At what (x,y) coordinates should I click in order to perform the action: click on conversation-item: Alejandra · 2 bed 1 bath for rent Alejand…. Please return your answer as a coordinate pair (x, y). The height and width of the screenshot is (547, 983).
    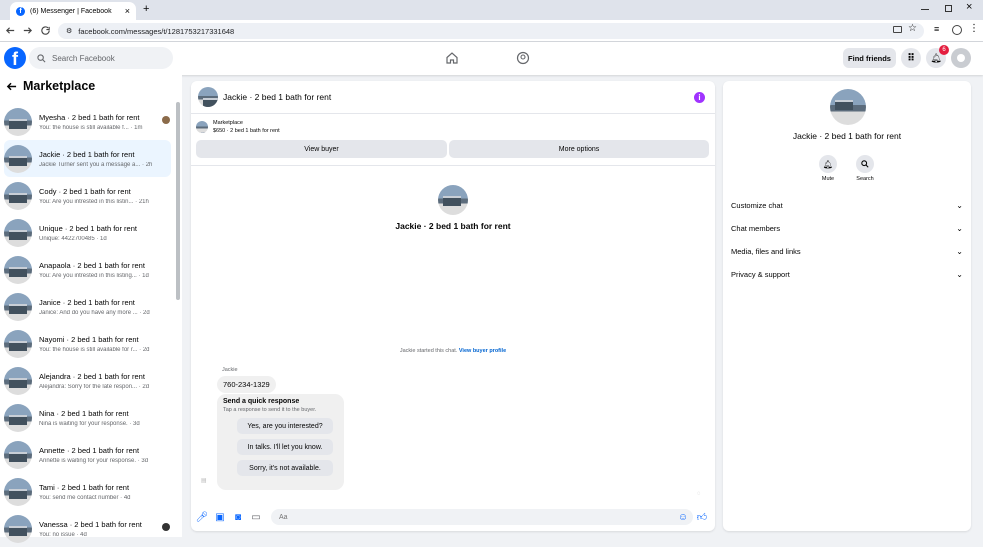
    Looking at the image, I should click on (87, 380).